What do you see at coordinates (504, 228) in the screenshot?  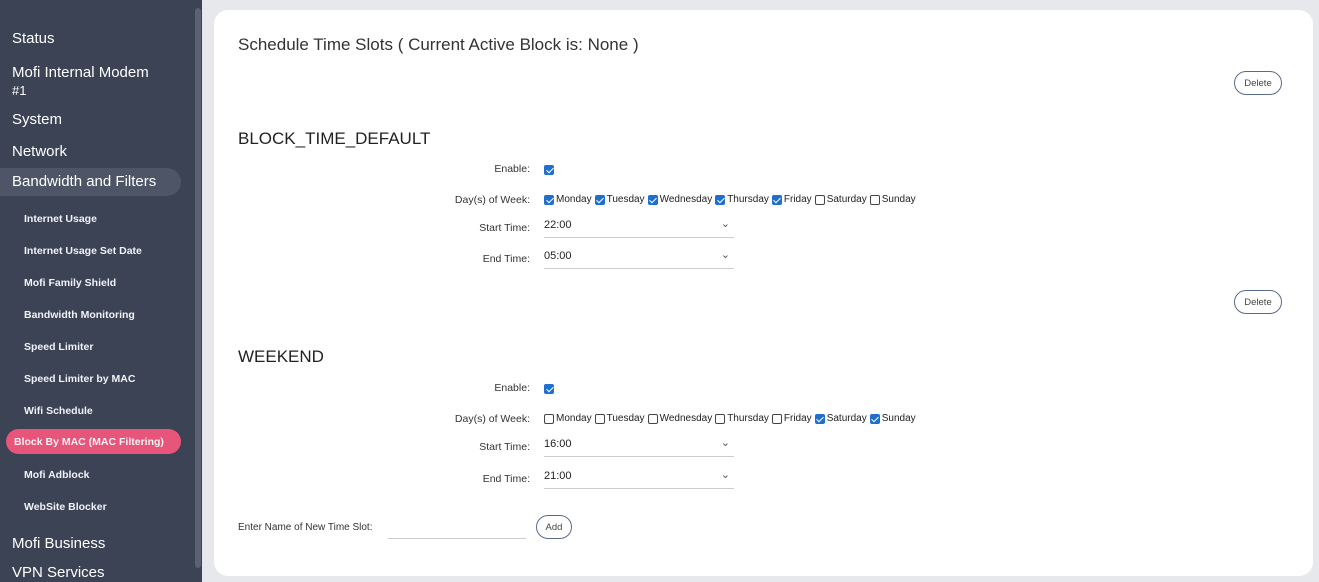 I see `start-time-label-1: Start Time:` at bounding box center [504, 228].